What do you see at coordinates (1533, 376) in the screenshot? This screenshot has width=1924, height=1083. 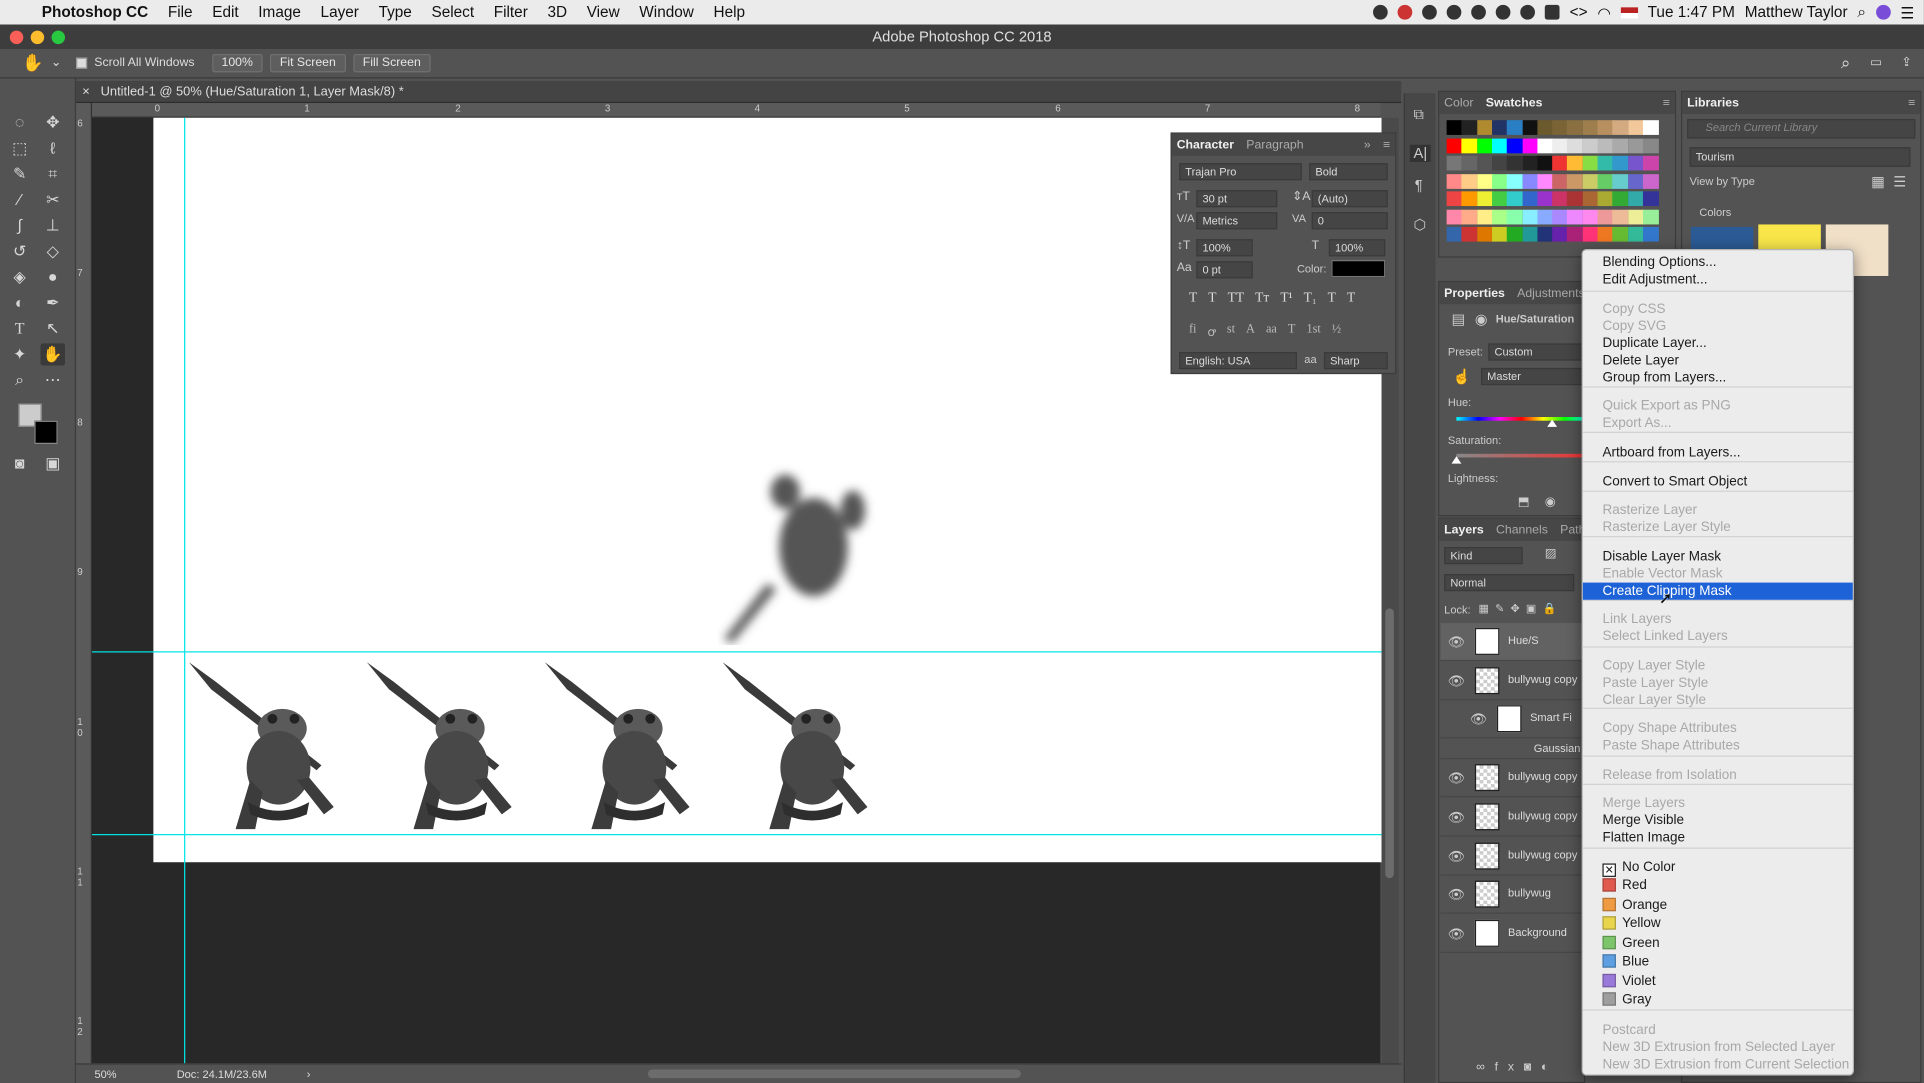 I see `channel-select: Master` at bounding box center [1533, 376].